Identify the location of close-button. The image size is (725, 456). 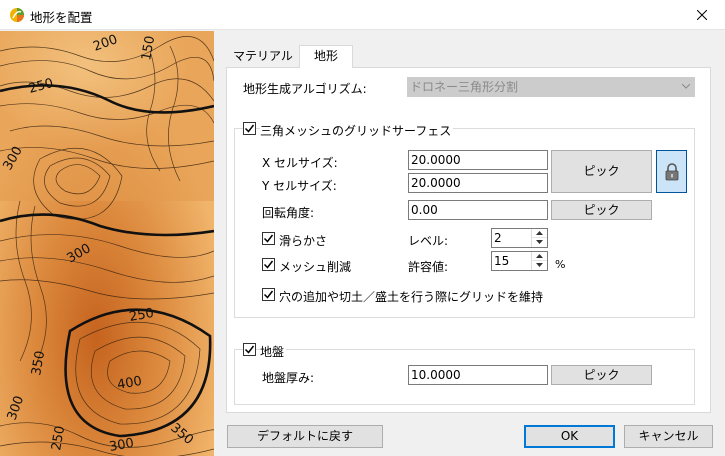
(702, 15).